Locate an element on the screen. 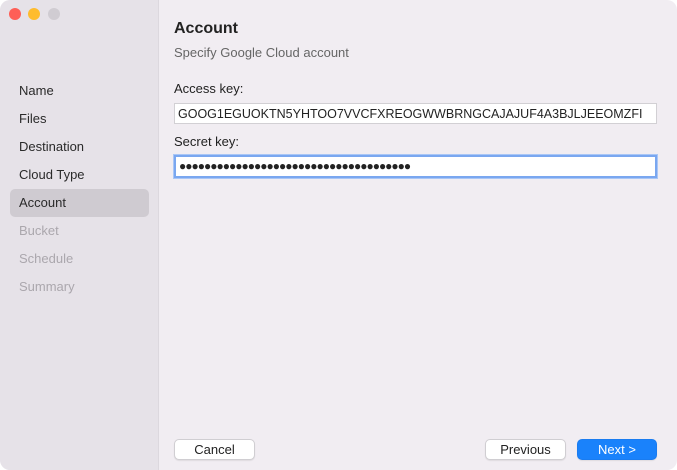 The width and height of the screenshot is (677, 470). minimize-button is located at coordinates (34, 14).